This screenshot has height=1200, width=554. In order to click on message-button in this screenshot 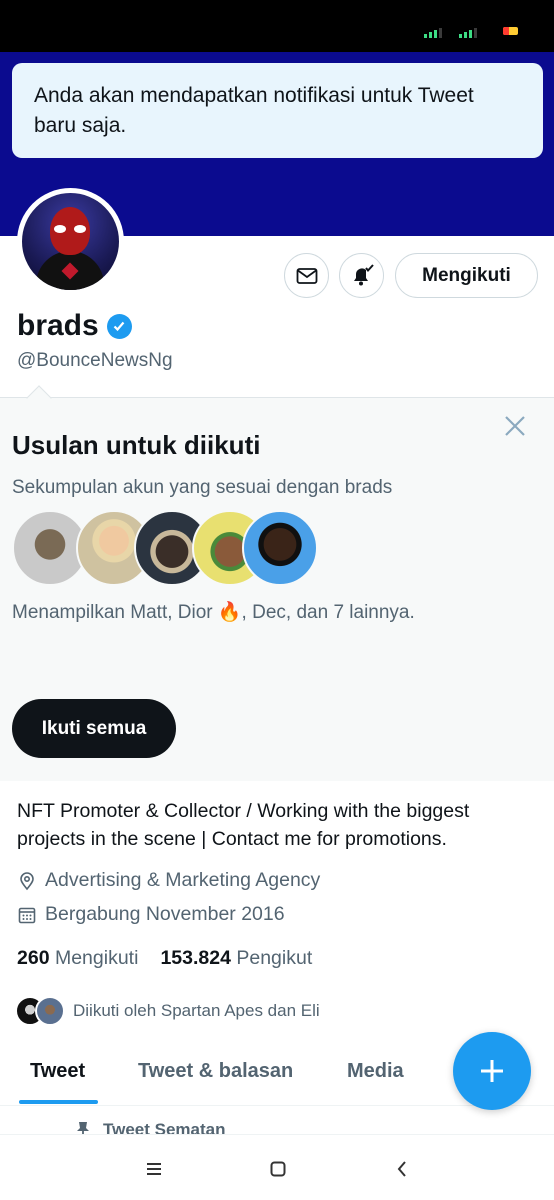, I will do `click(306, 275)`.